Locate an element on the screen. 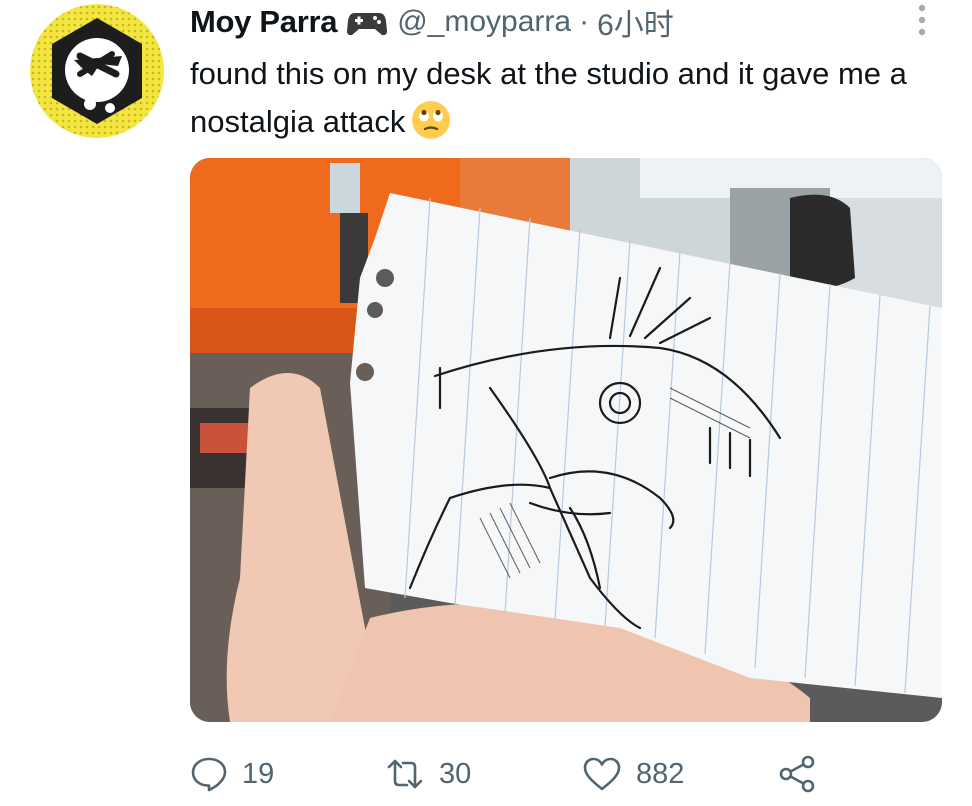  reply-button: 19 is located at coordinates (232, 774).